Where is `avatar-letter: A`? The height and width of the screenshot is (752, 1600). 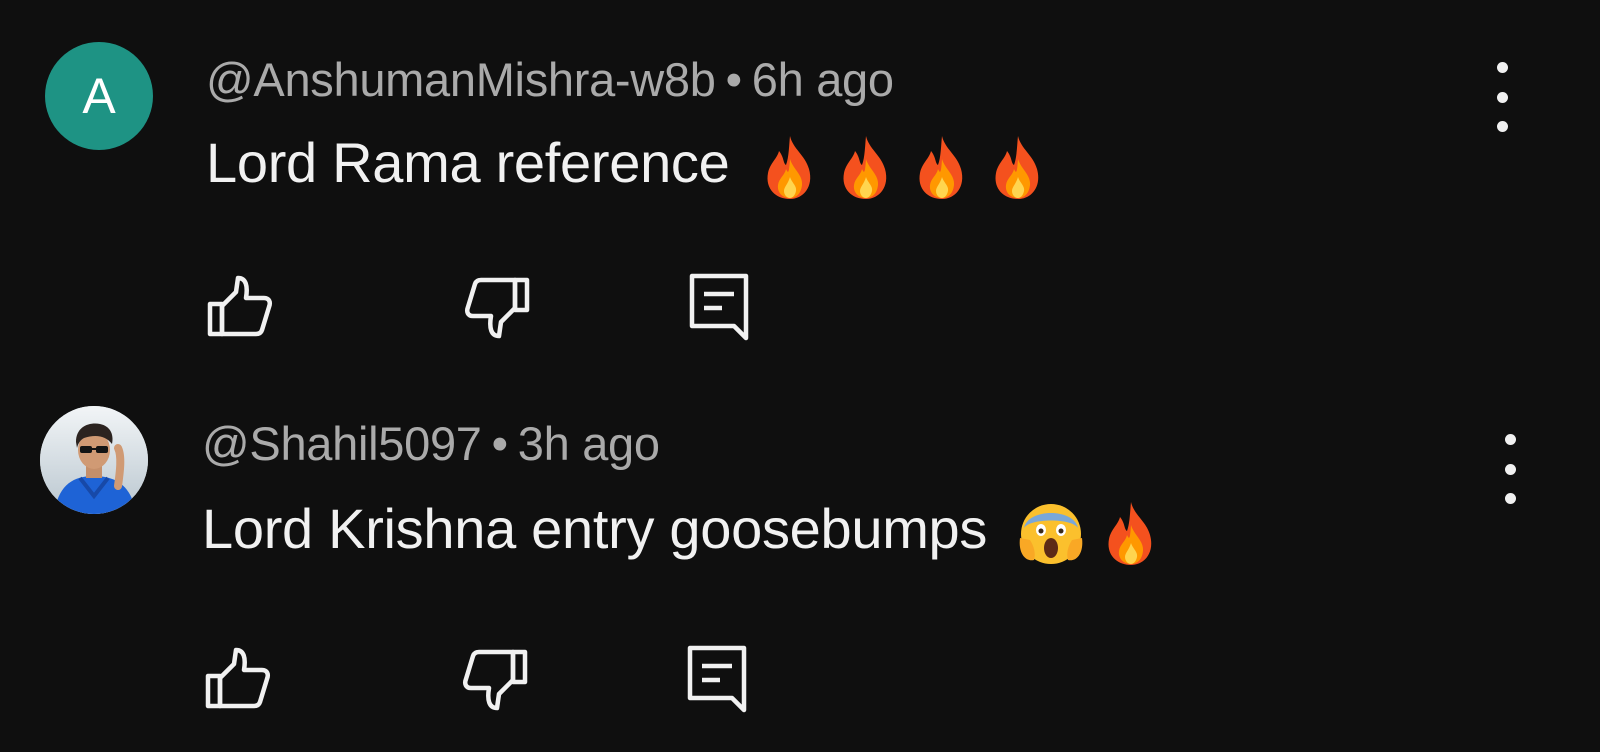 avatar-letter: A is located at coordinates (99, 96).